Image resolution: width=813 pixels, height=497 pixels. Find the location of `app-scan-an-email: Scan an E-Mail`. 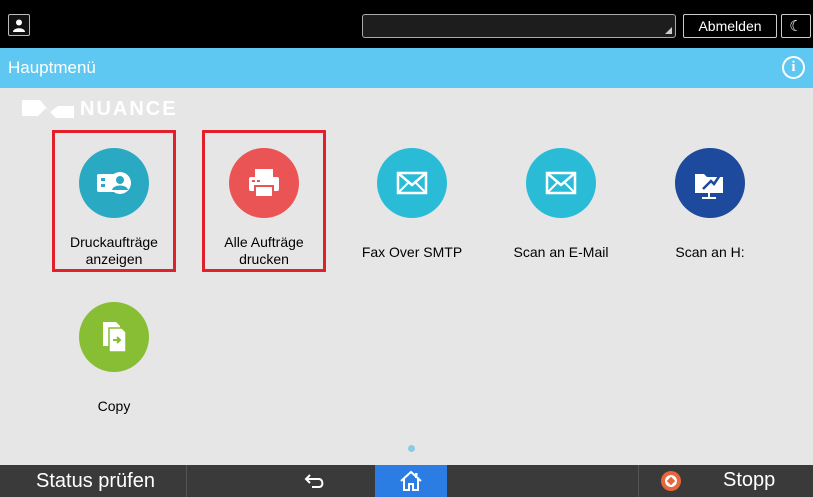

app-scan-an-email: Scan an E-Mail is located at coordinates (561, 204).